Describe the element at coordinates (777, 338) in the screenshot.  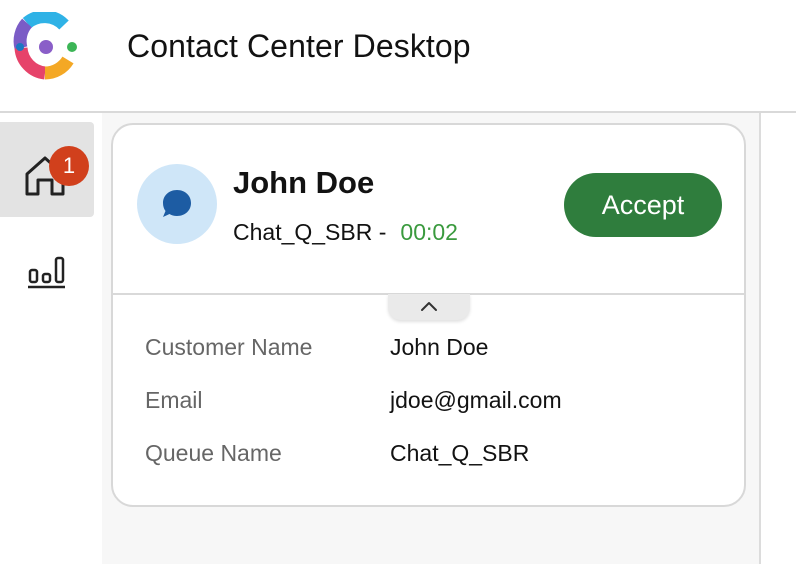
I see `right-panel-edge` at that location.